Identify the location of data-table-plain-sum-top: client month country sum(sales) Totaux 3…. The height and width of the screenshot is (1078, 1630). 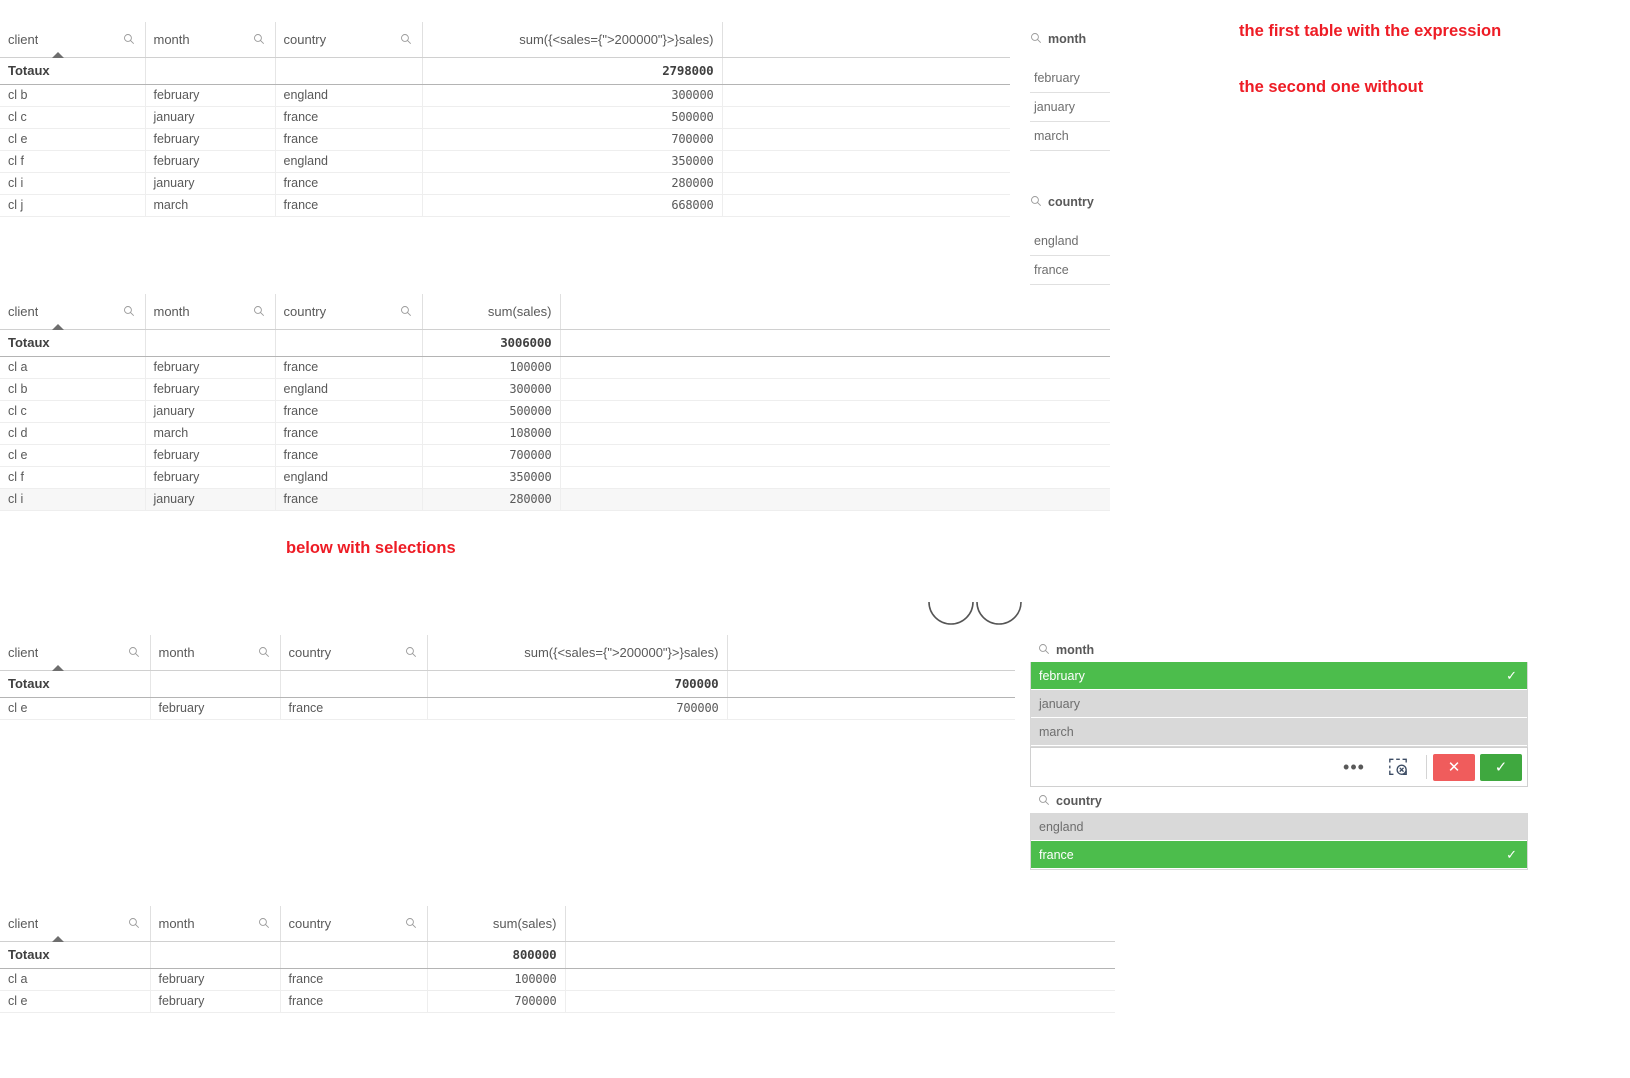
(555, 402).